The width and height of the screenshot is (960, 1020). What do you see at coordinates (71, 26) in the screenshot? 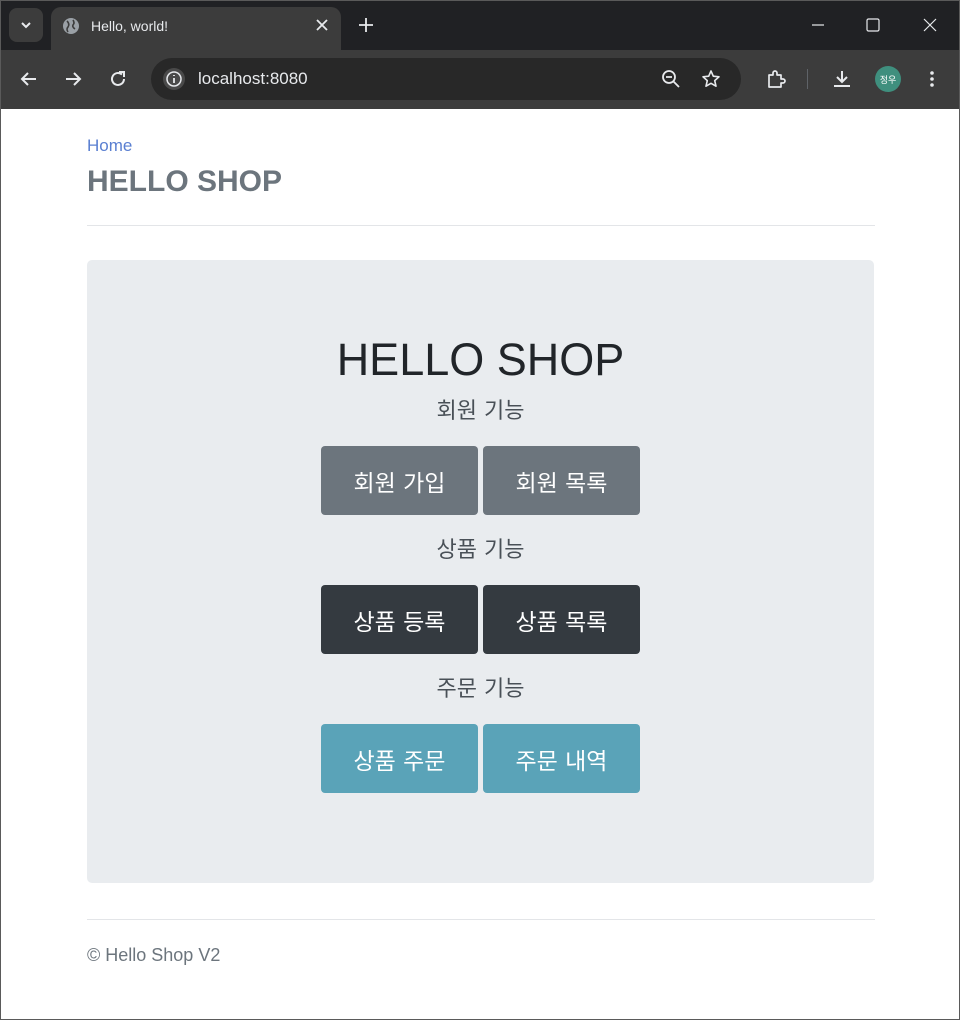
I see `globe-icon` at bounding box center [71, 26].